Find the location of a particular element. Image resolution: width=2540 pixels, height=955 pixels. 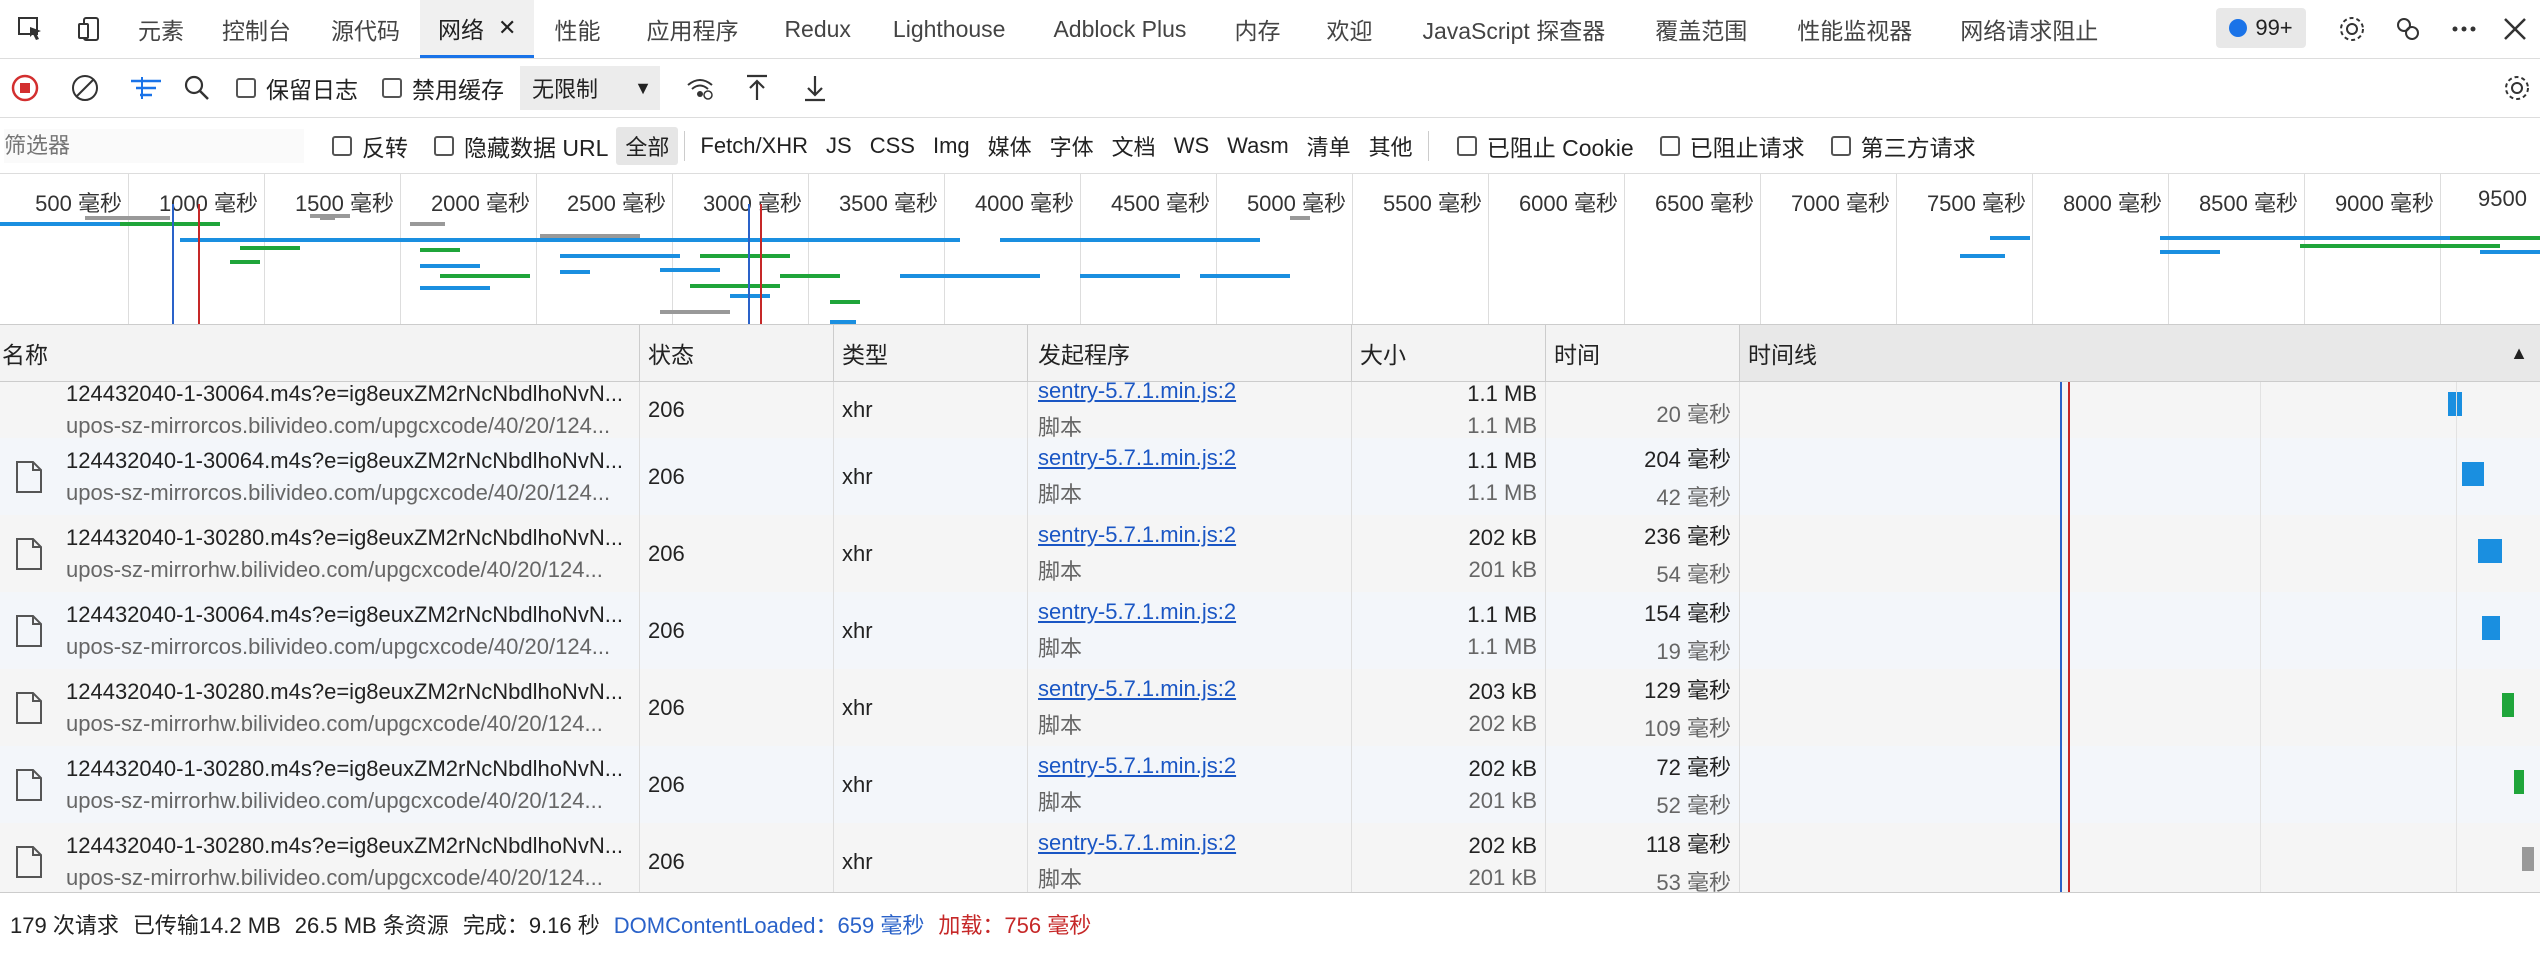

third-party-box is located at coordinates (1840, 145).